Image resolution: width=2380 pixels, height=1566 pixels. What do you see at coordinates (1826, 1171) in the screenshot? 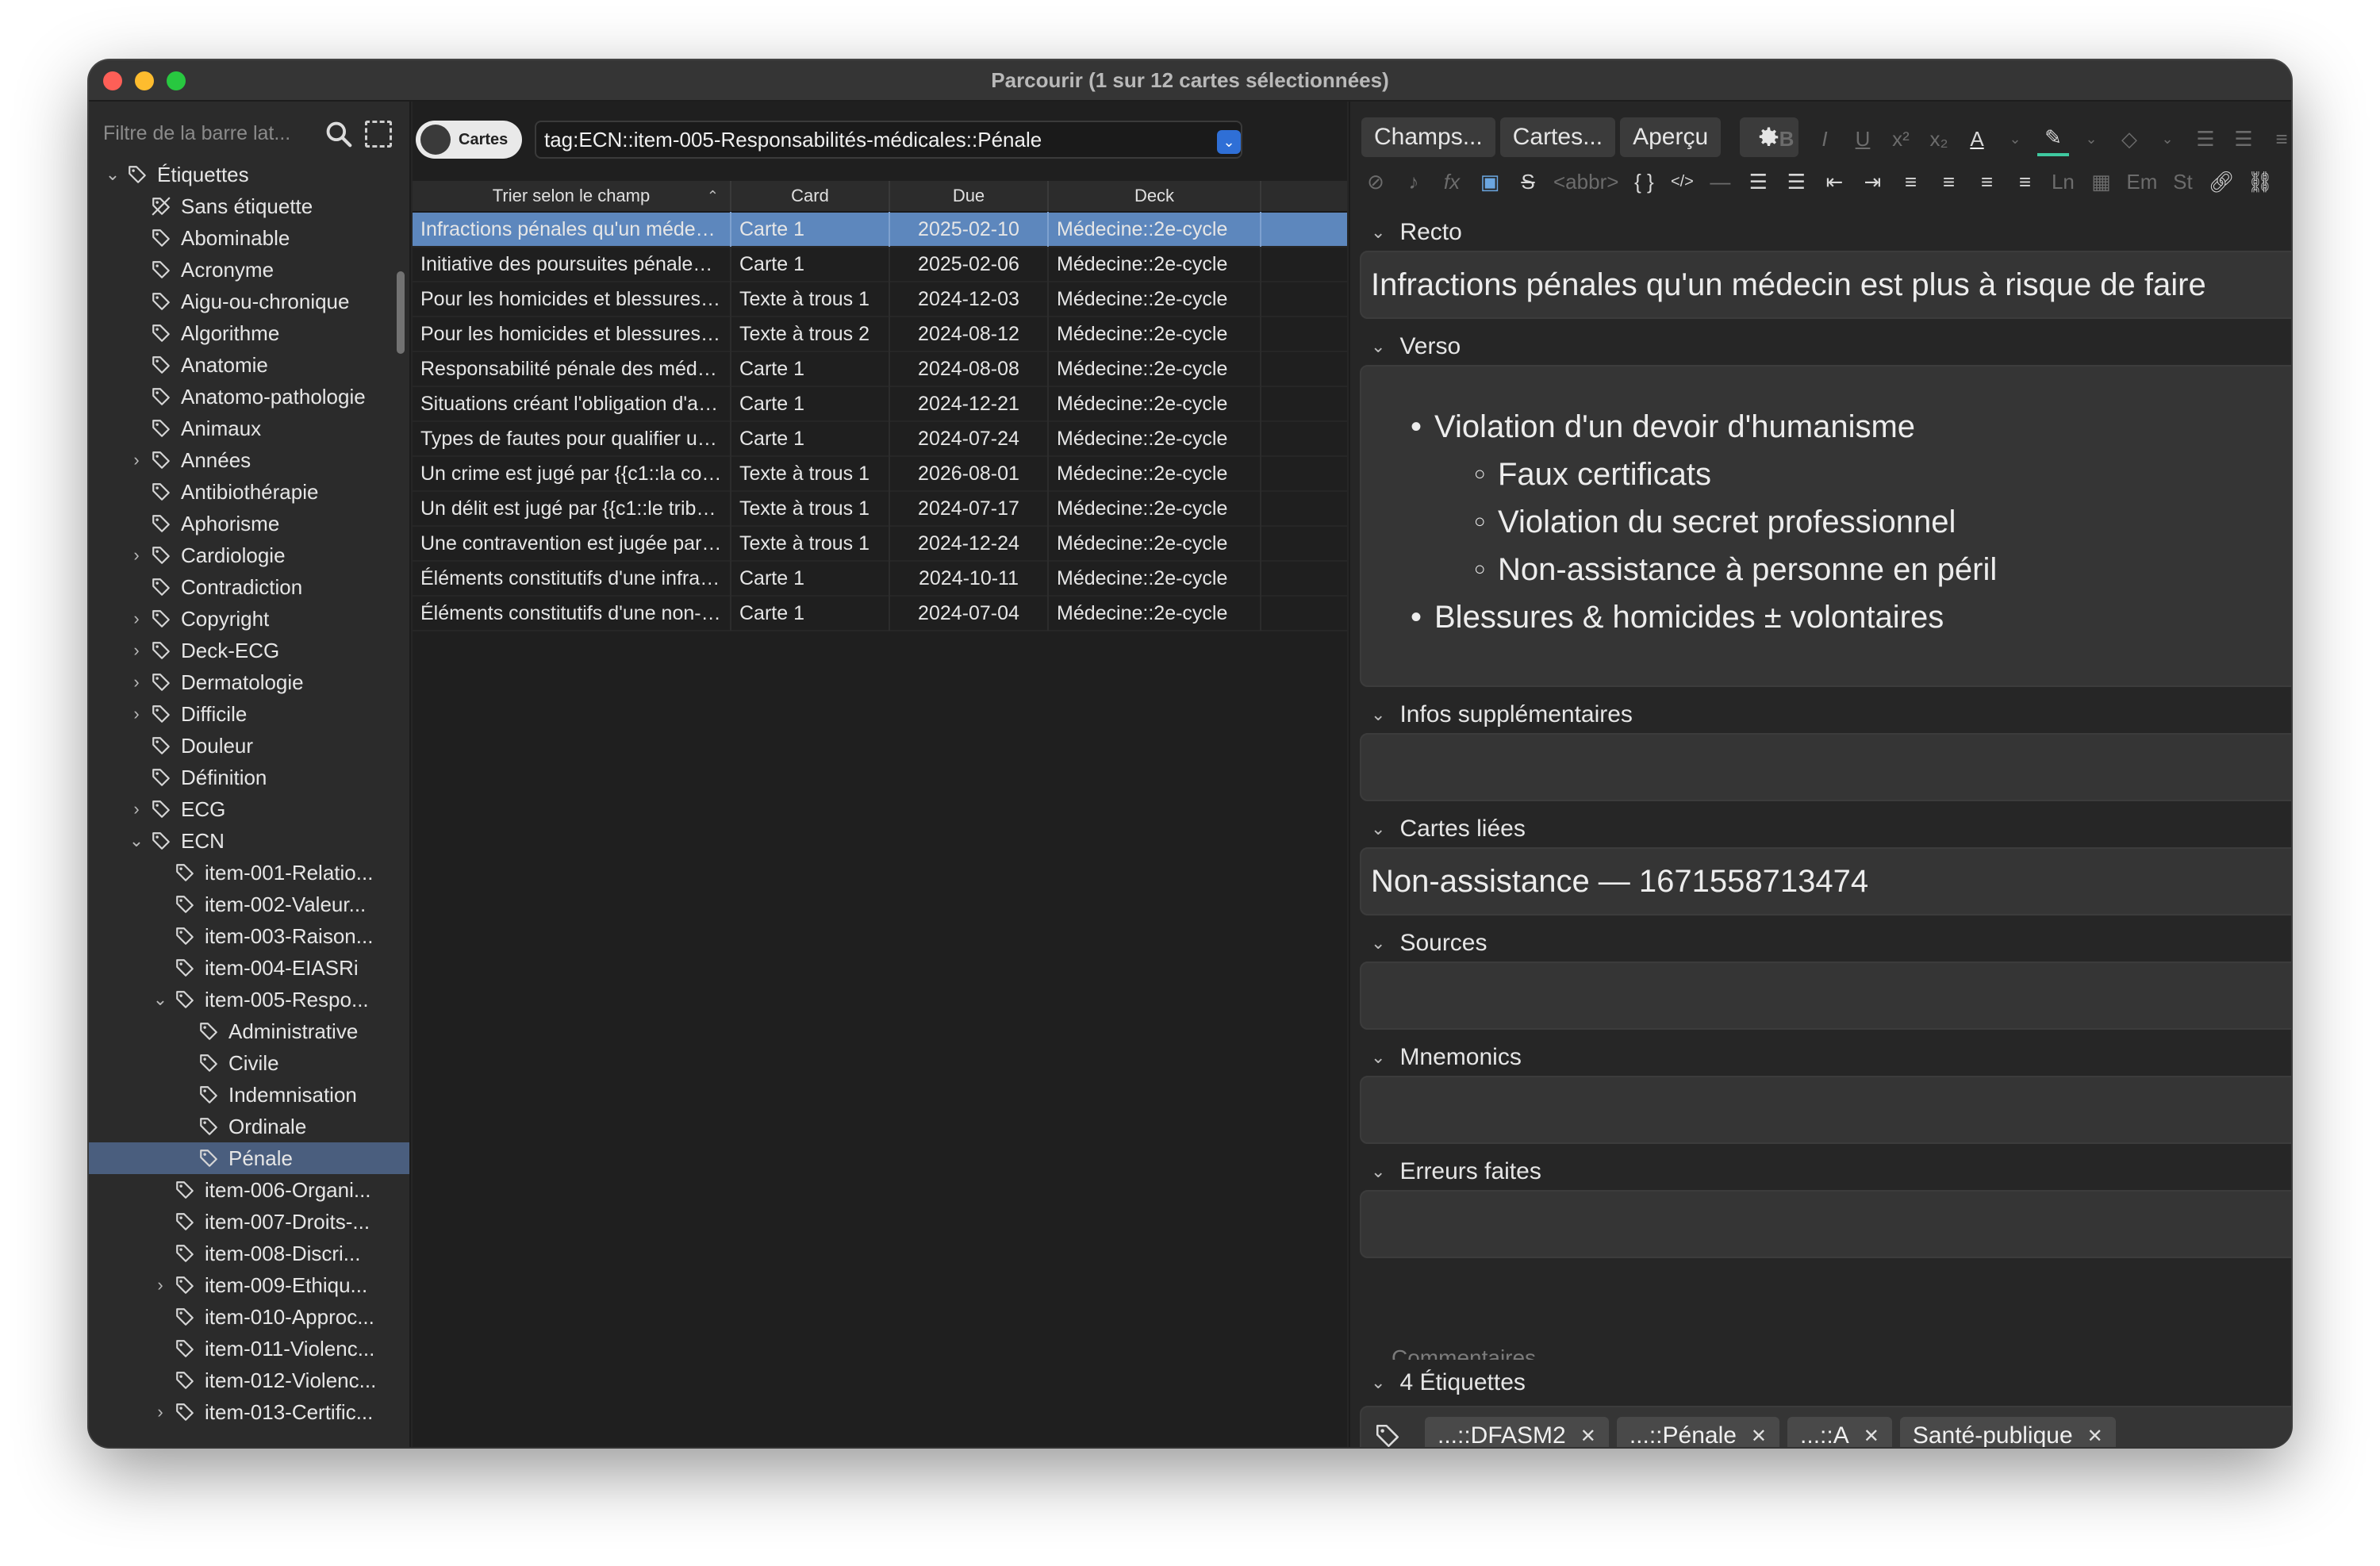
I see `field-header-errors: ⌄ Erreurs faites <>` at bounding box center [1826, 1171].